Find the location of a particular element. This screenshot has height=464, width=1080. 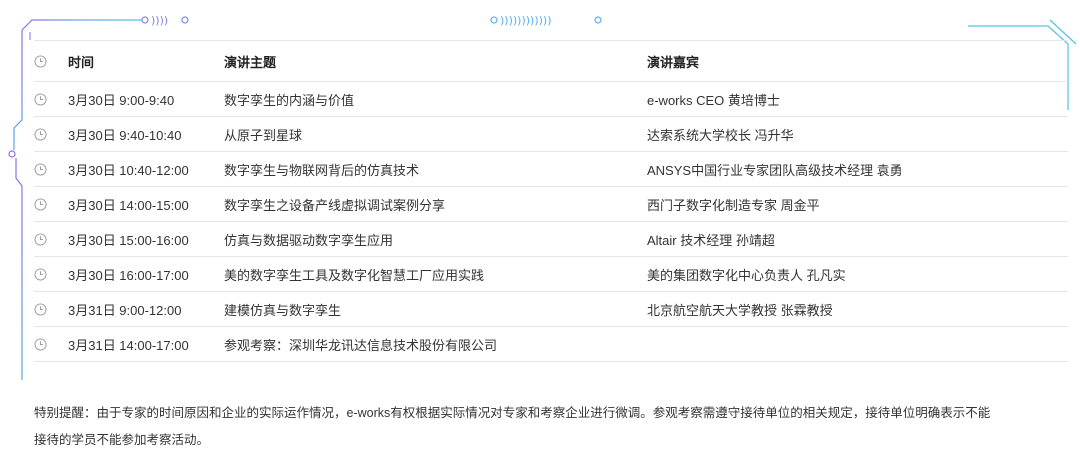

row-speaker: 美的集团数字化中心负责人 孔凡实 is located at coordinates (746, 275).